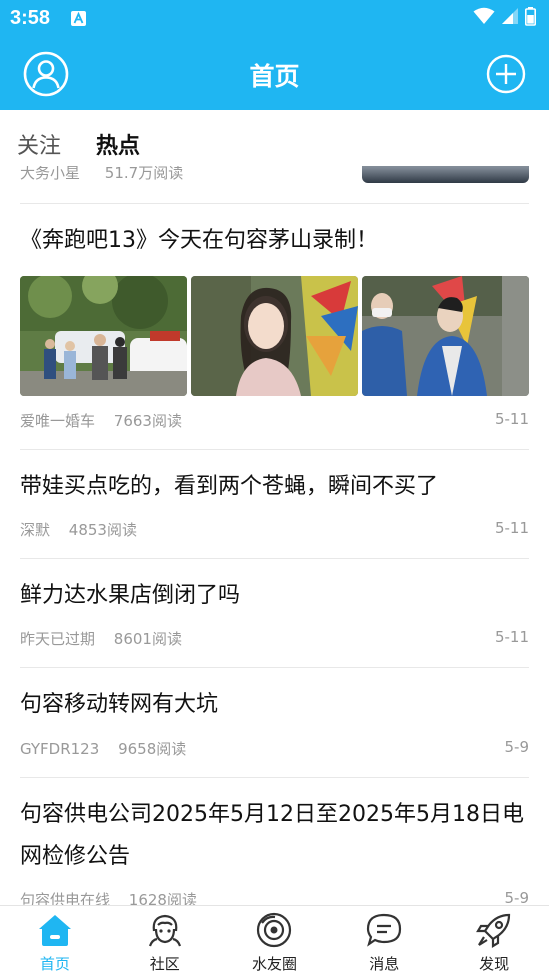  I want to click on home-icon, so click(54, 930).